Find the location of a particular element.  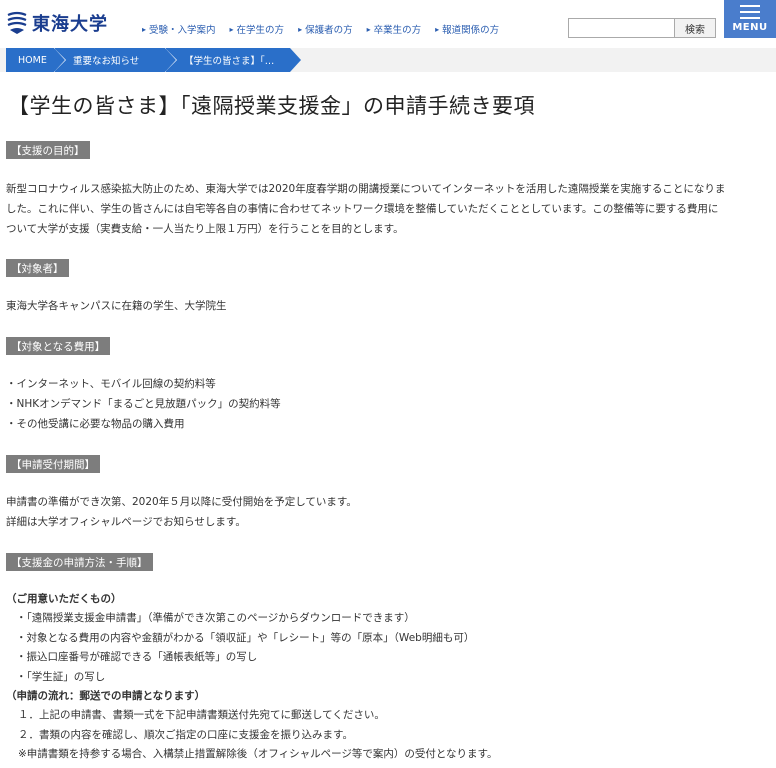

section-label-costs: 【対象となる費用】 is located at coordinates (58, 346).